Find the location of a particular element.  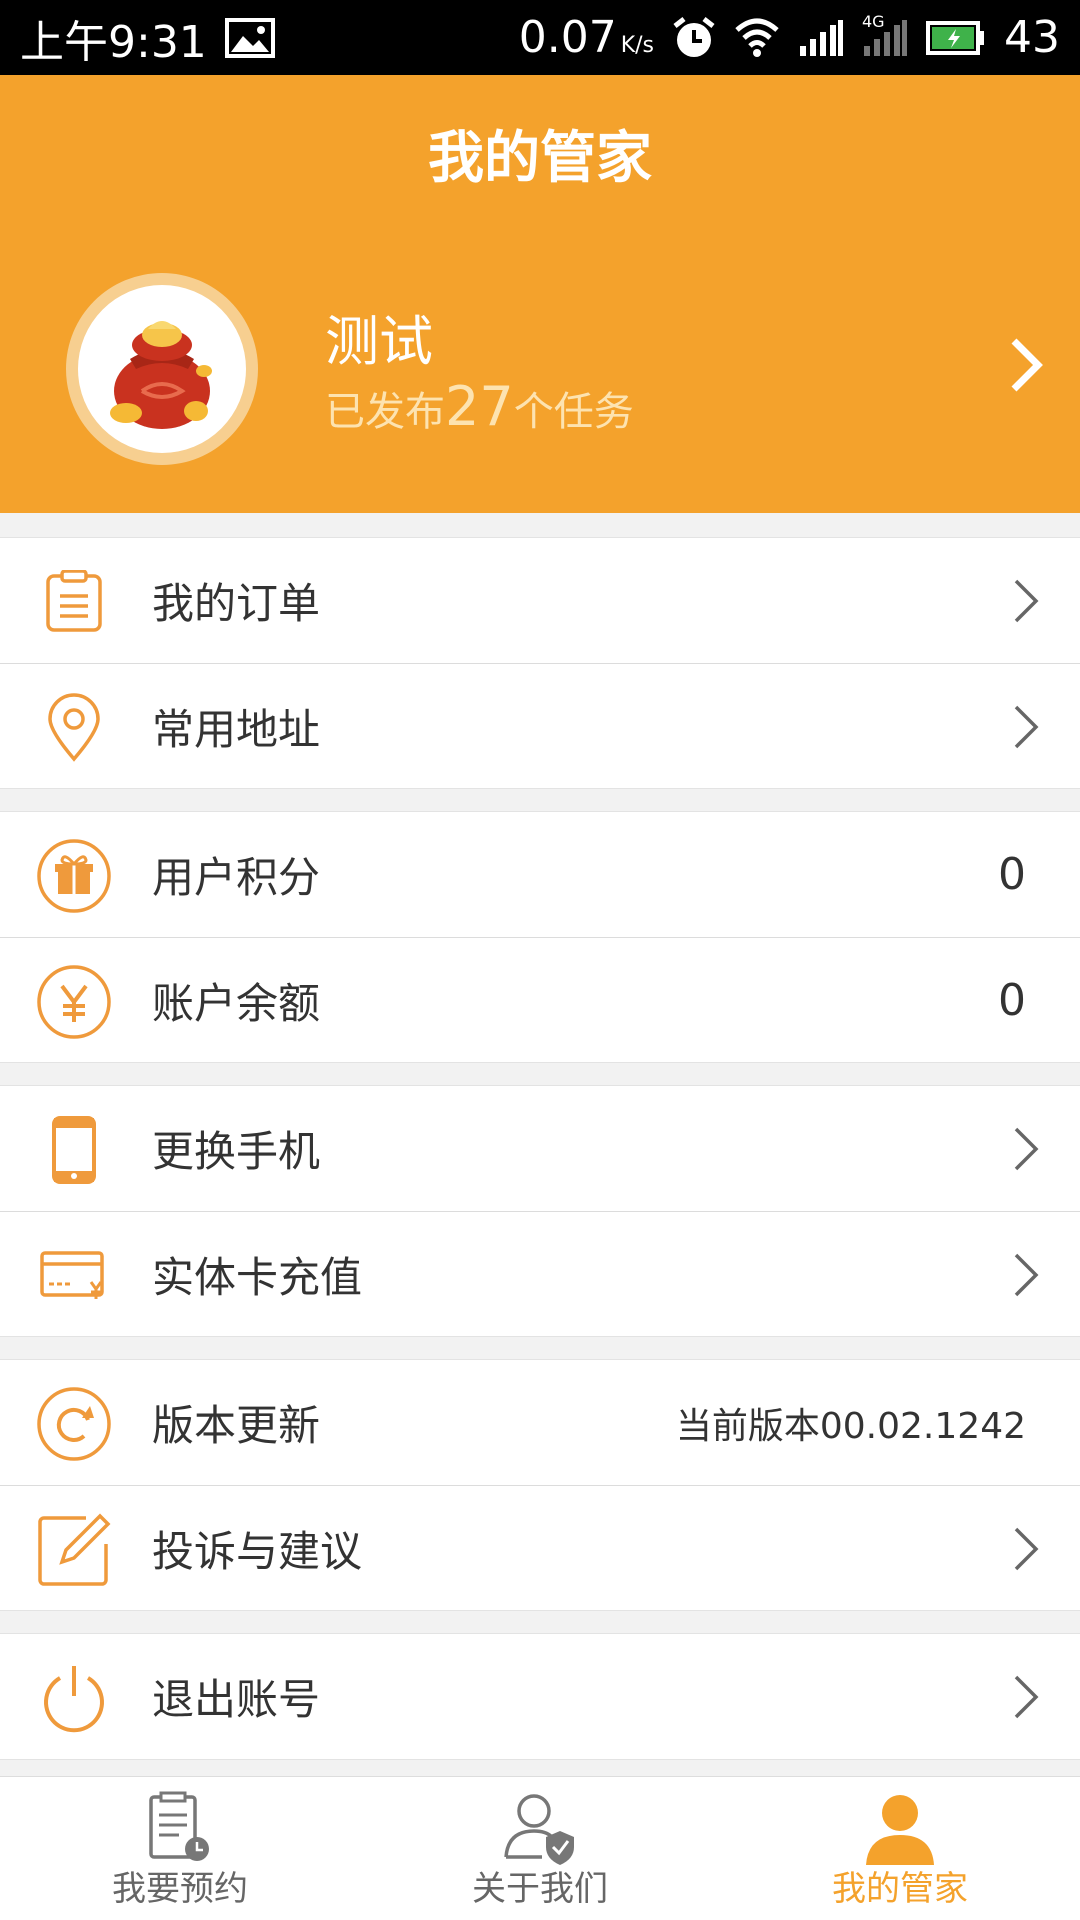

signal-icon is located at coordinates (821, 38).